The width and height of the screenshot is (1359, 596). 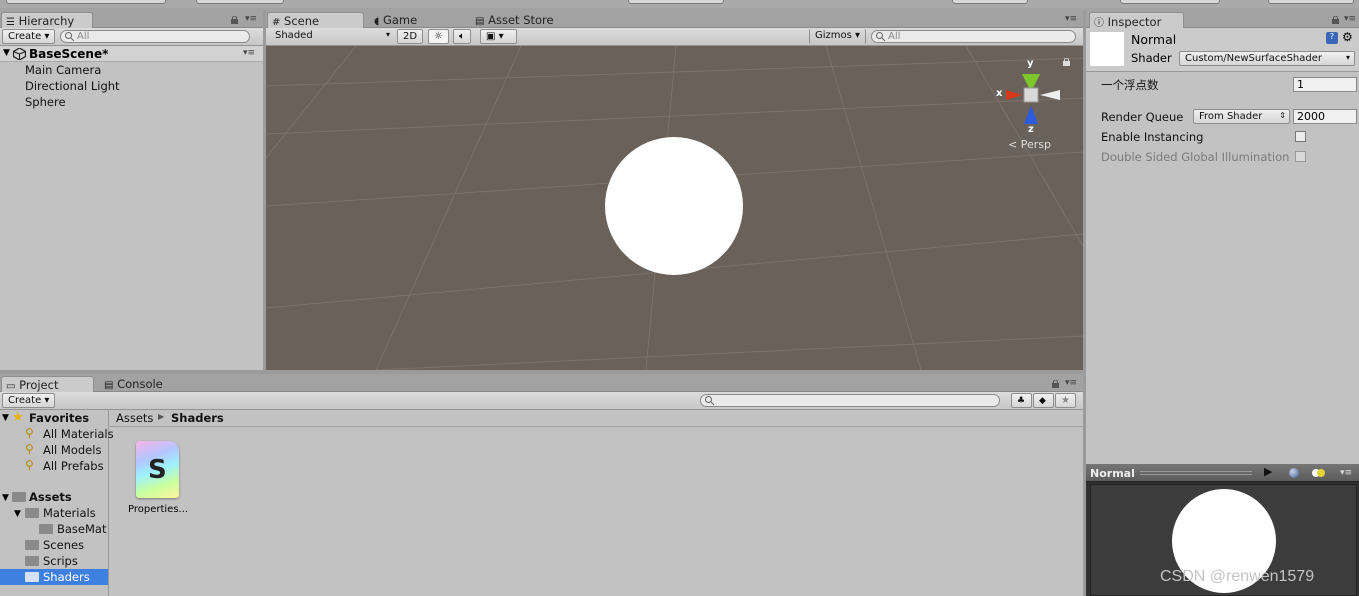 What do you see at coordinates (10, 22) in the screenshot?
I see `list-icon: ☰` at bounding box center [10, 22].